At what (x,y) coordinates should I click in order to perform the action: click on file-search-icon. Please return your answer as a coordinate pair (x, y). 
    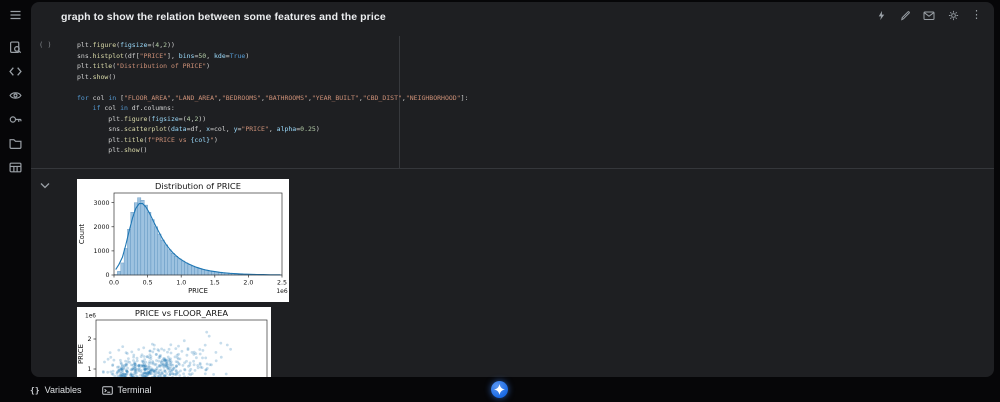
    Looking at the image, I should click on (15, 47).